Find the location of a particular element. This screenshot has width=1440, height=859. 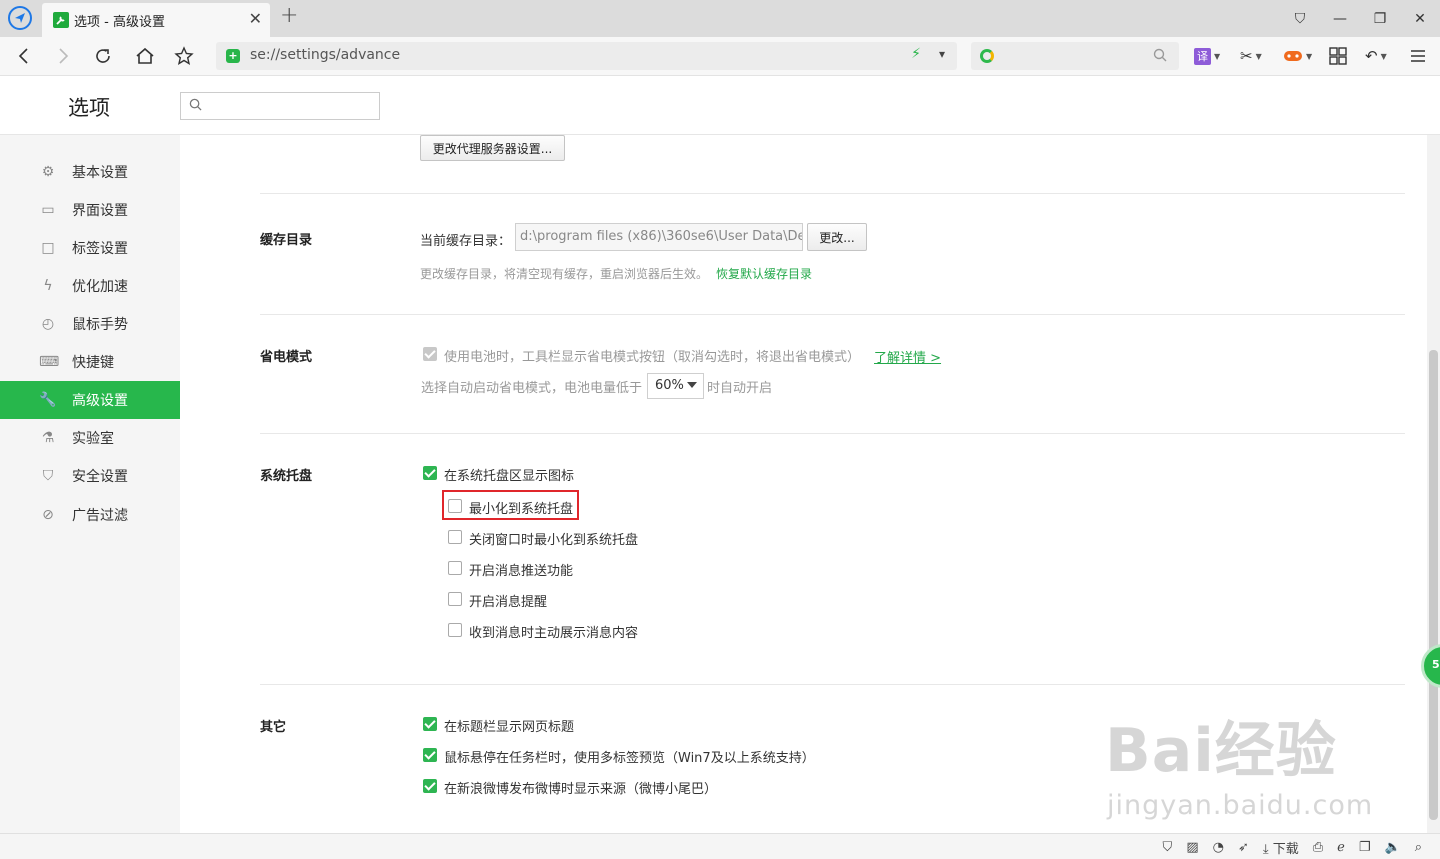

keyboard-icon: ⌨ is located at coordinates (49, 362).